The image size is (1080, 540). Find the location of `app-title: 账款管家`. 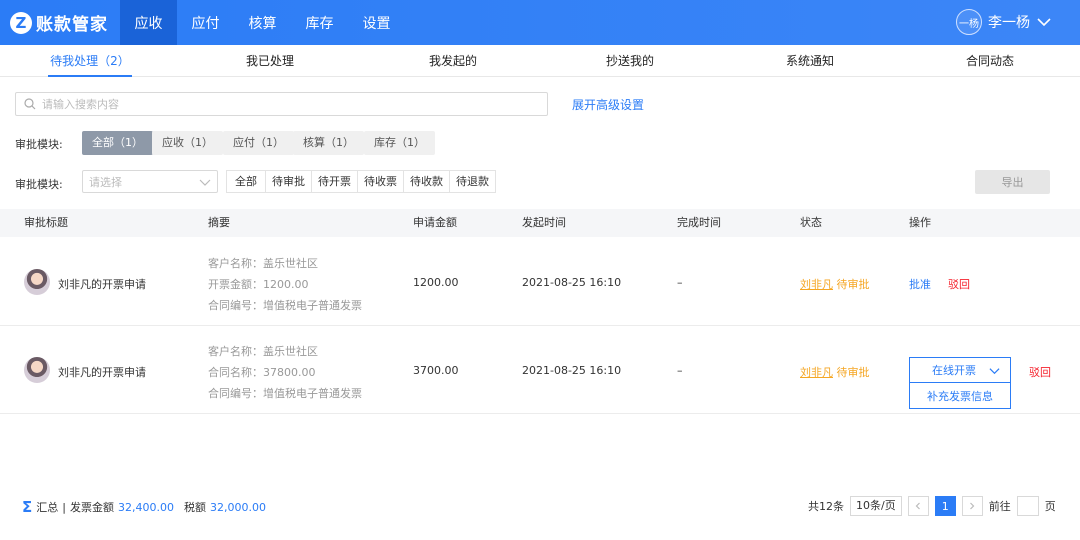

app-title: 账款管家 is located at coordinates (72, 25).